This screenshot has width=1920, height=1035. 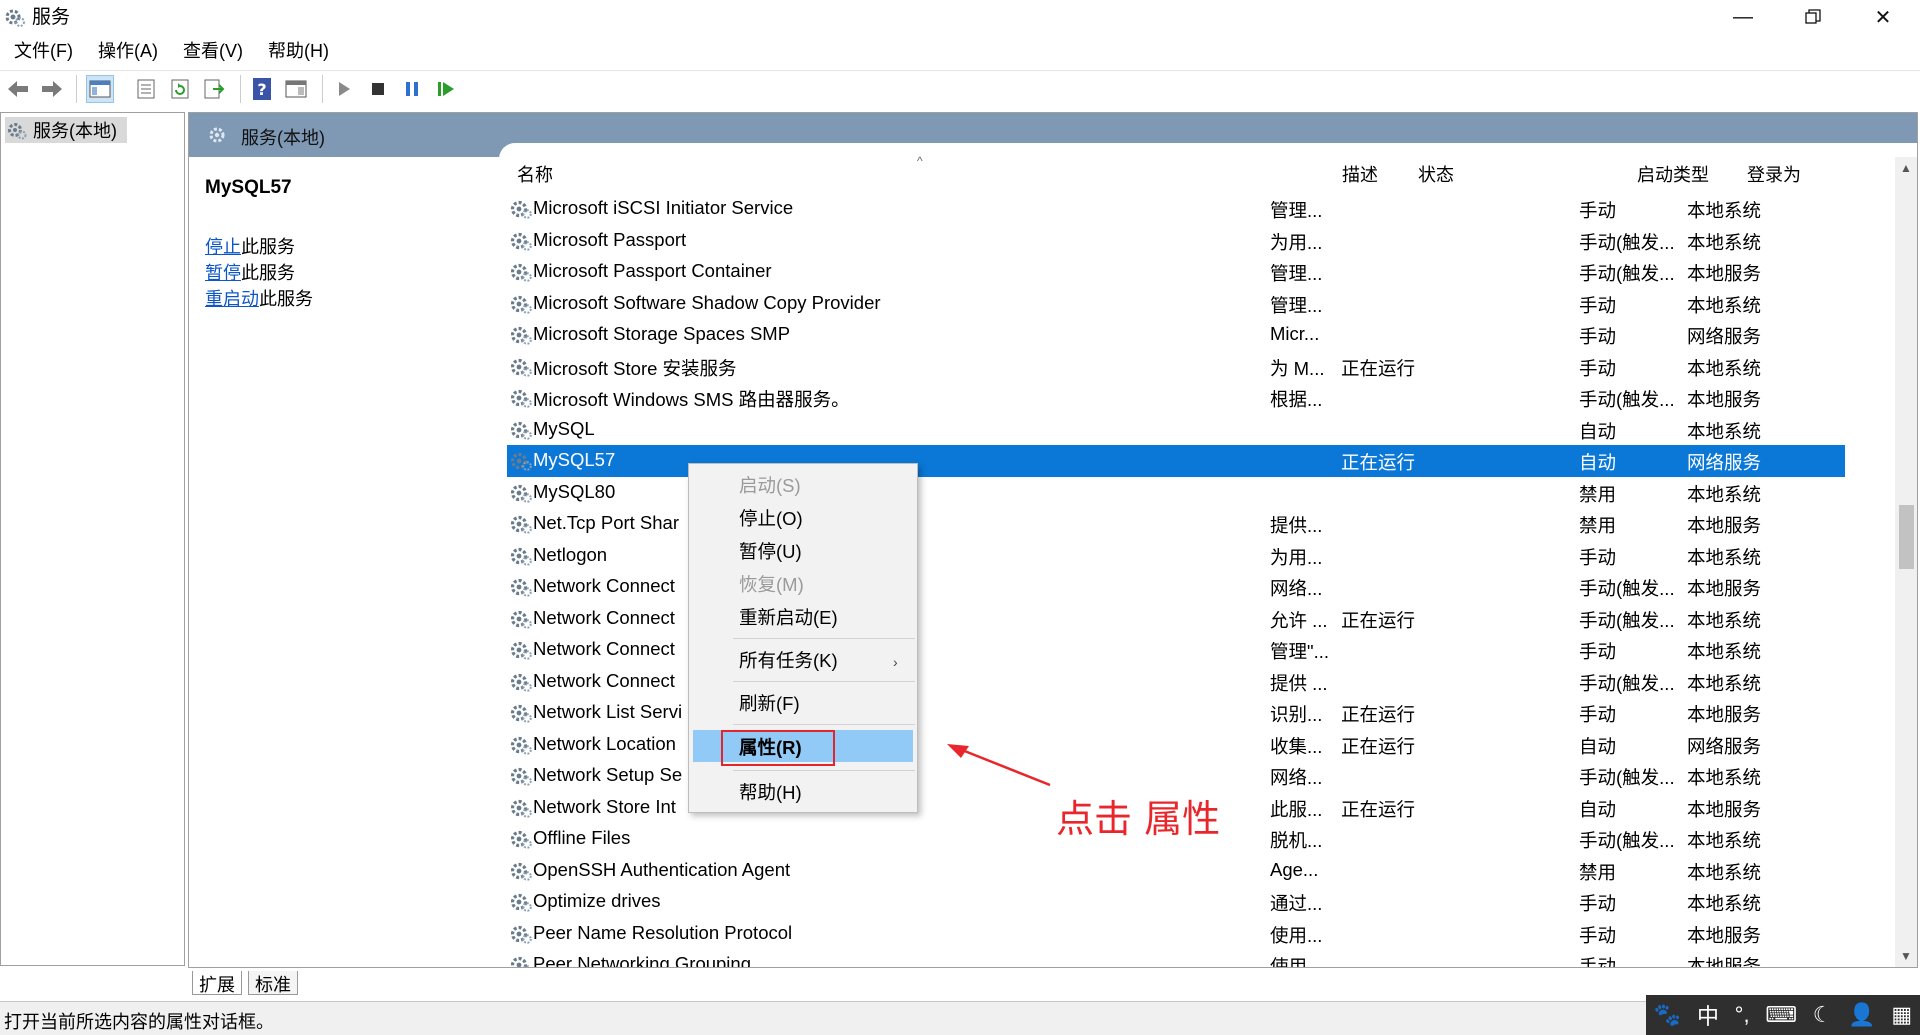 What do you see at coordinates (18, 89) in the screenshot?
I see `back-button` at bounding box center [18, 89].